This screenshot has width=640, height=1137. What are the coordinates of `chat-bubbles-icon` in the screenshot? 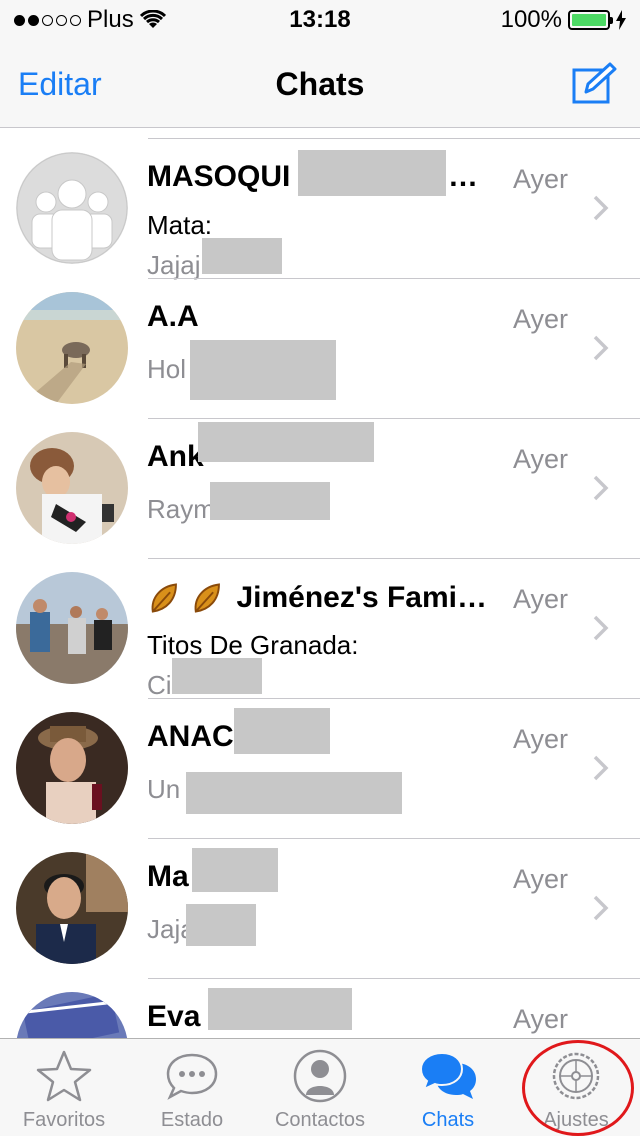 It's located at (447, 1075).